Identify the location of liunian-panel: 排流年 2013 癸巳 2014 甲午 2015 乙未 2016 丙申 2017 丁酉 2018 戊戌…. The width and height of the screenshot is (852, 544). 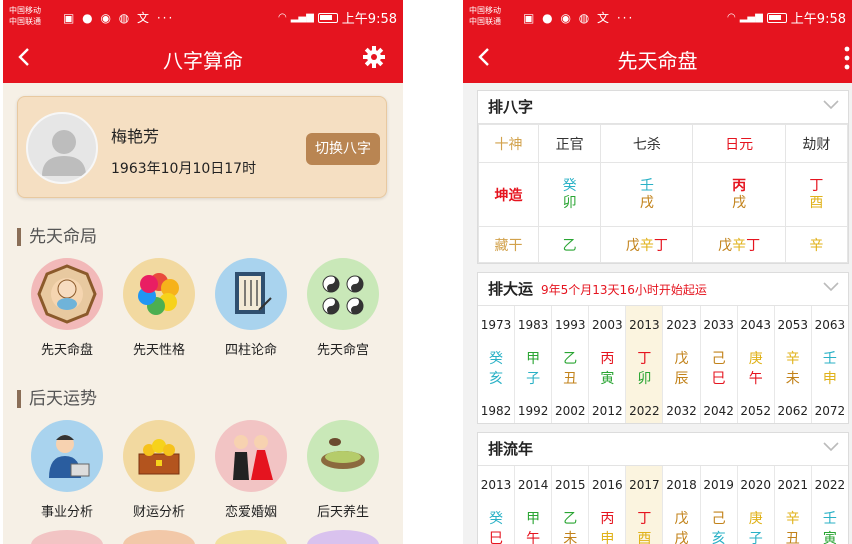
(663, 488).